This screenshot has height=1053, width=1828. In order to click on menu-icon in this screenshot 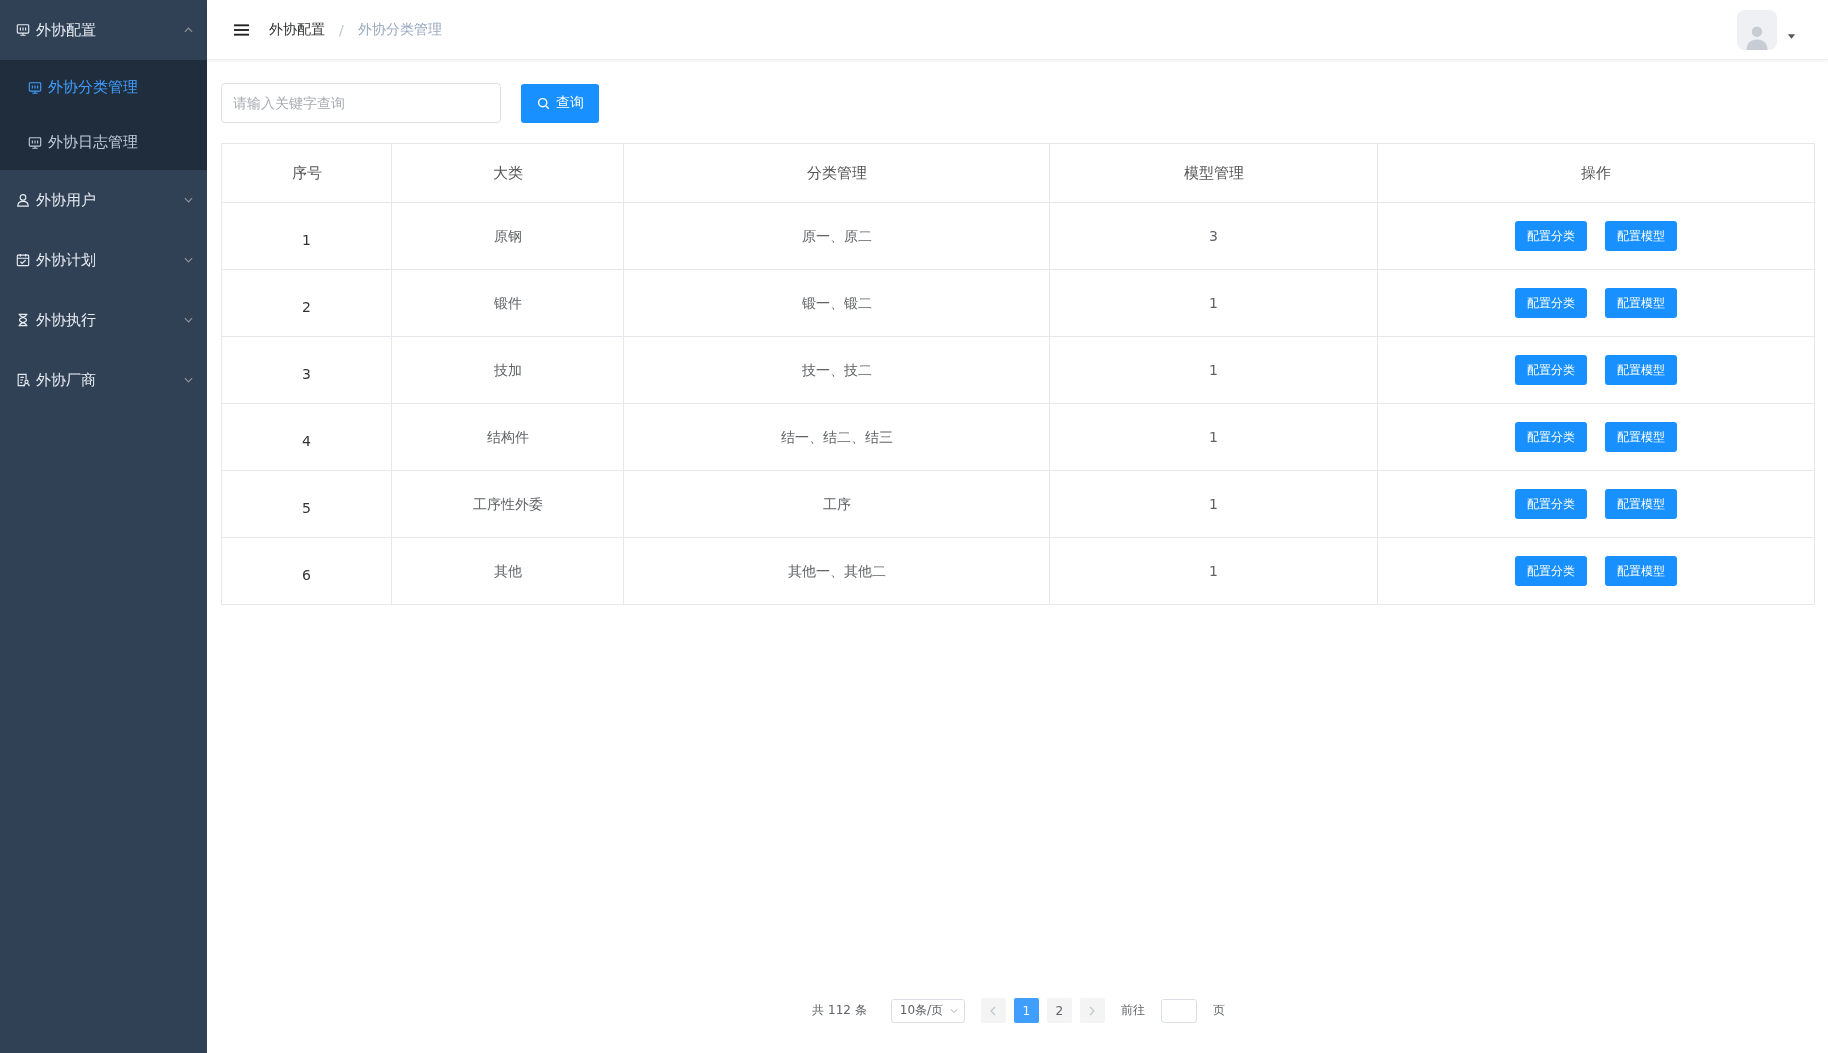, I will do `click(241, 29)`.